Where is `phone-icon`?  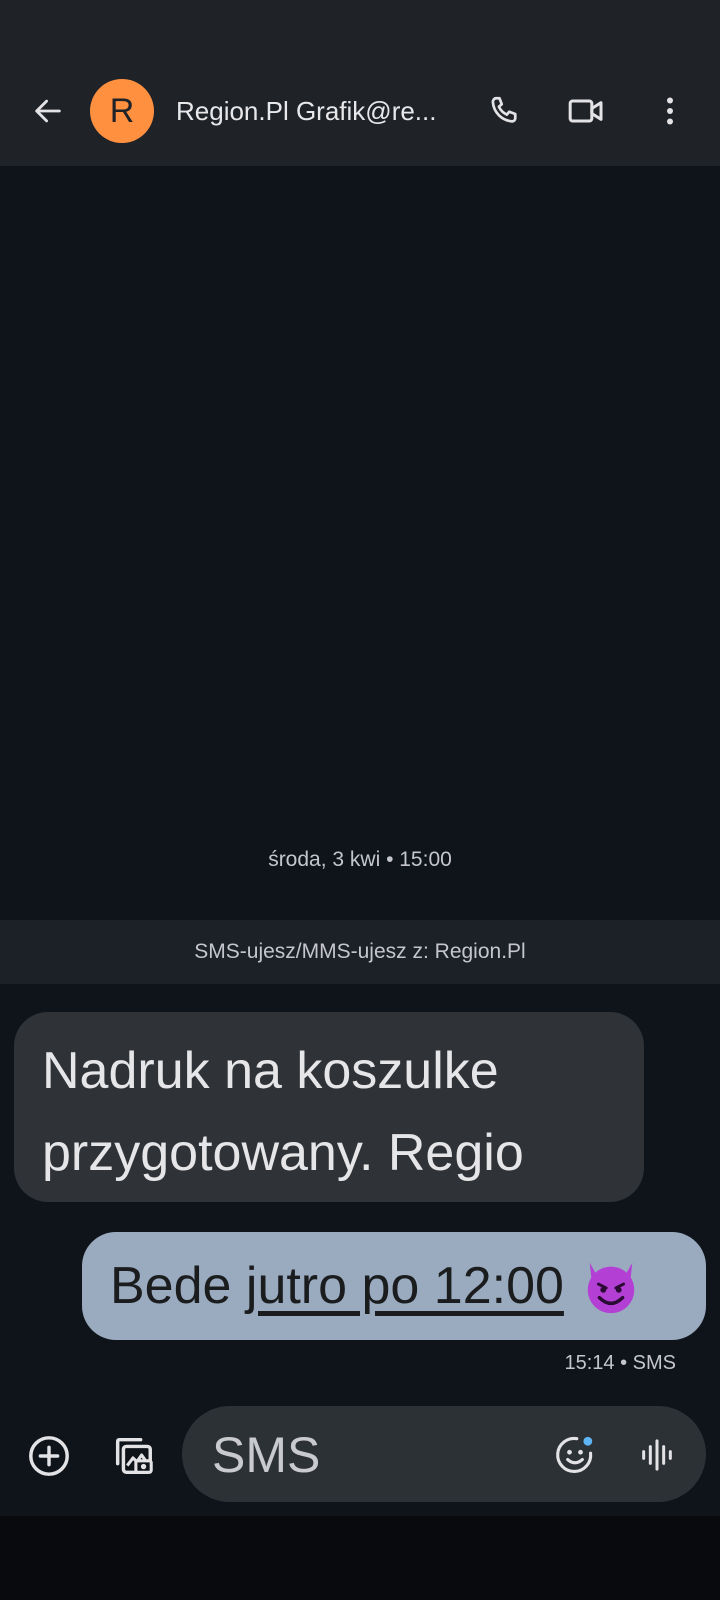
phone-icon is located at coordinates (504, 109).